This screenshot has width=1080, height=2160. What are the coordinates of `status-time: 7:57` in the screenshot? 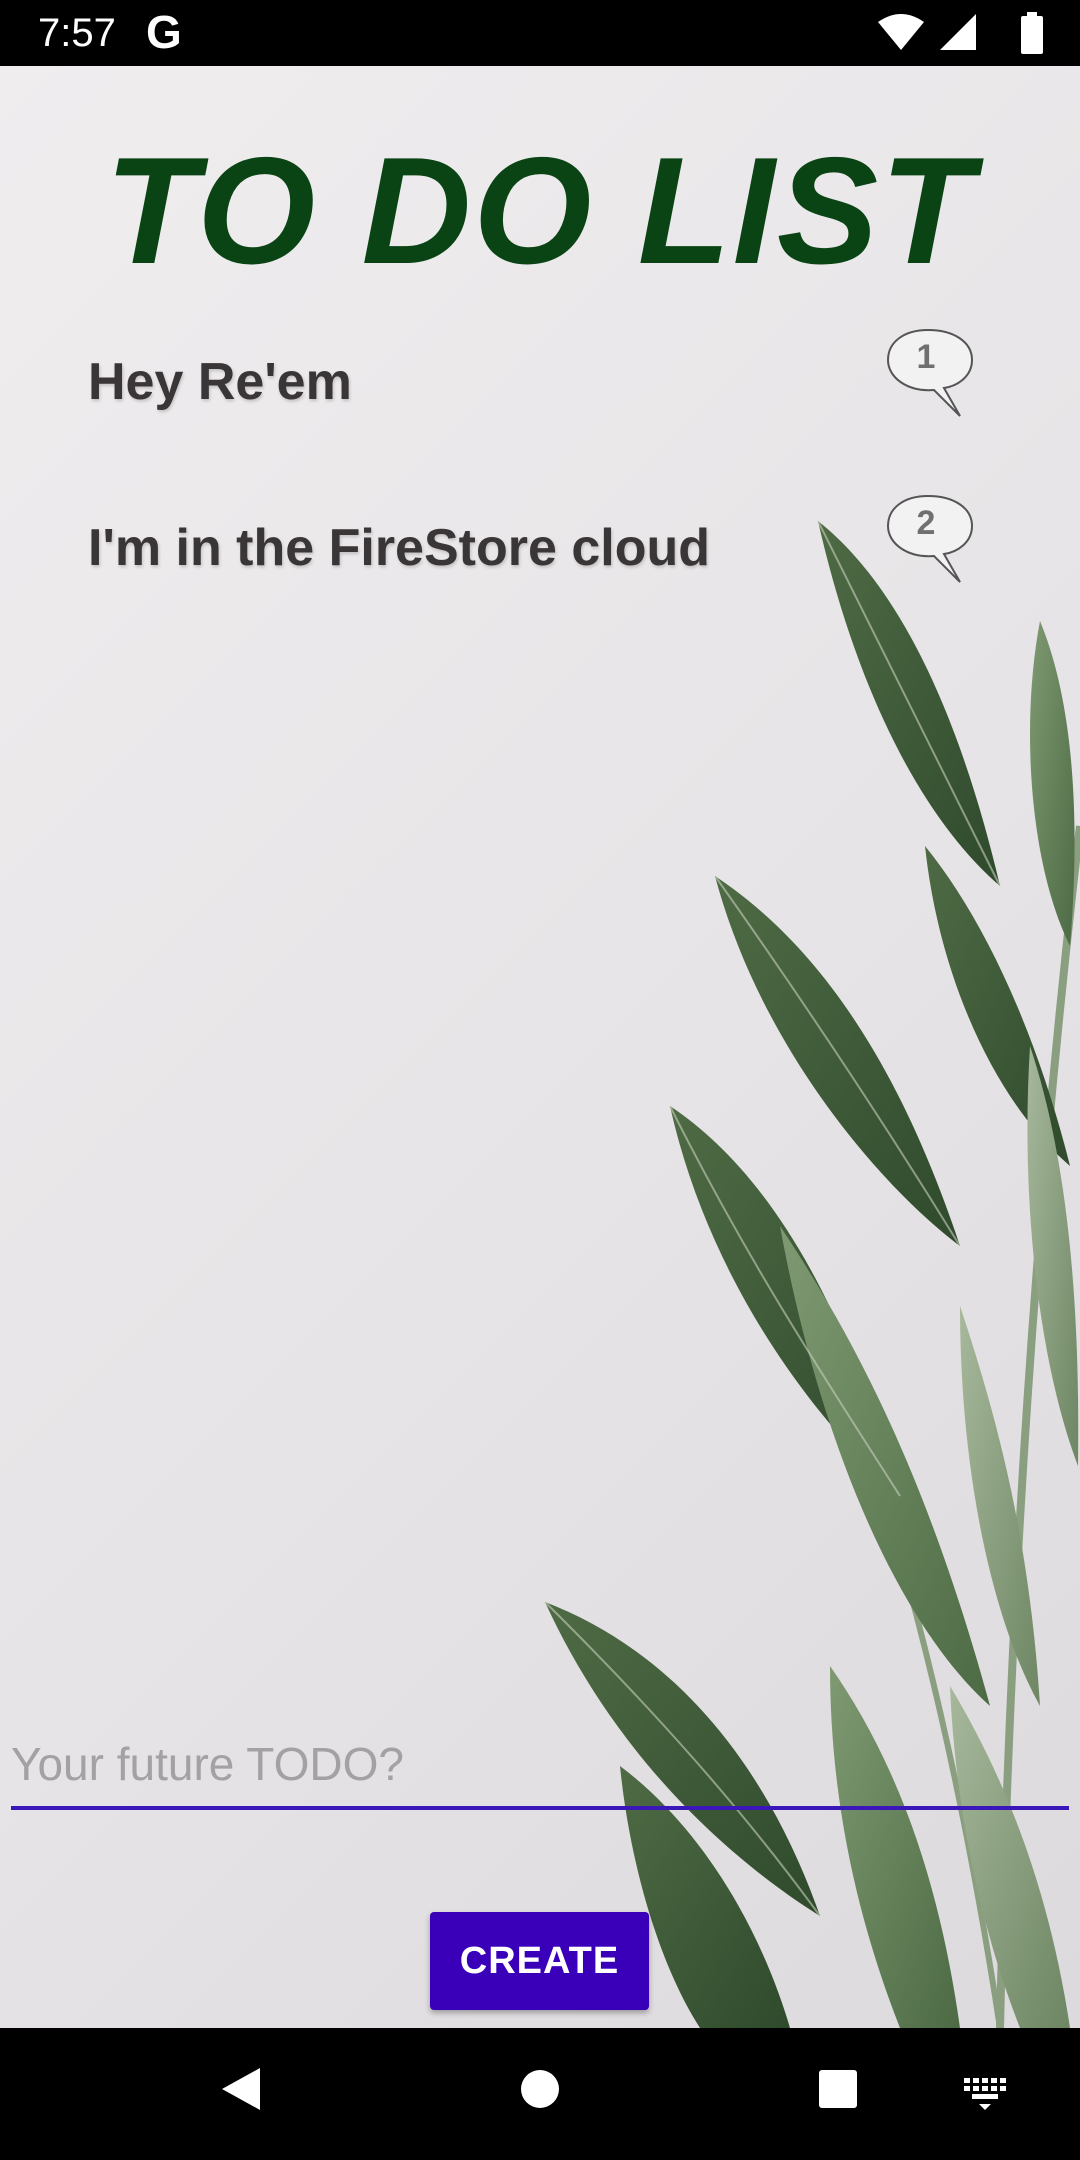 It's located at (77, 33).